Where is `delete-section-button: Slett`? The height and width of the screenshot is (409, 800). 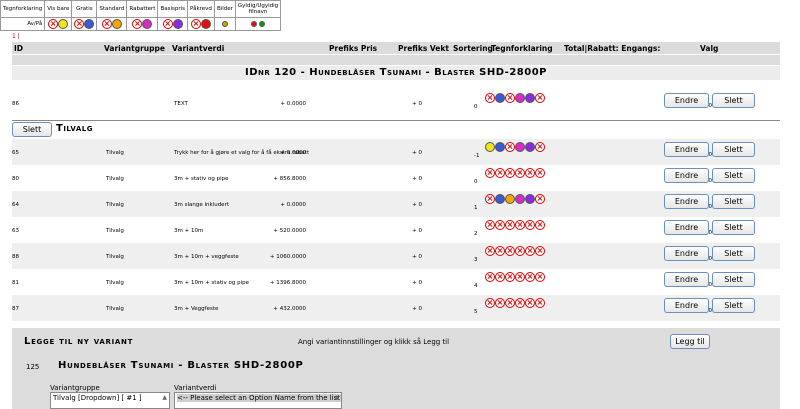 delete-section-button: Slett is located at coordinates (32, 129).